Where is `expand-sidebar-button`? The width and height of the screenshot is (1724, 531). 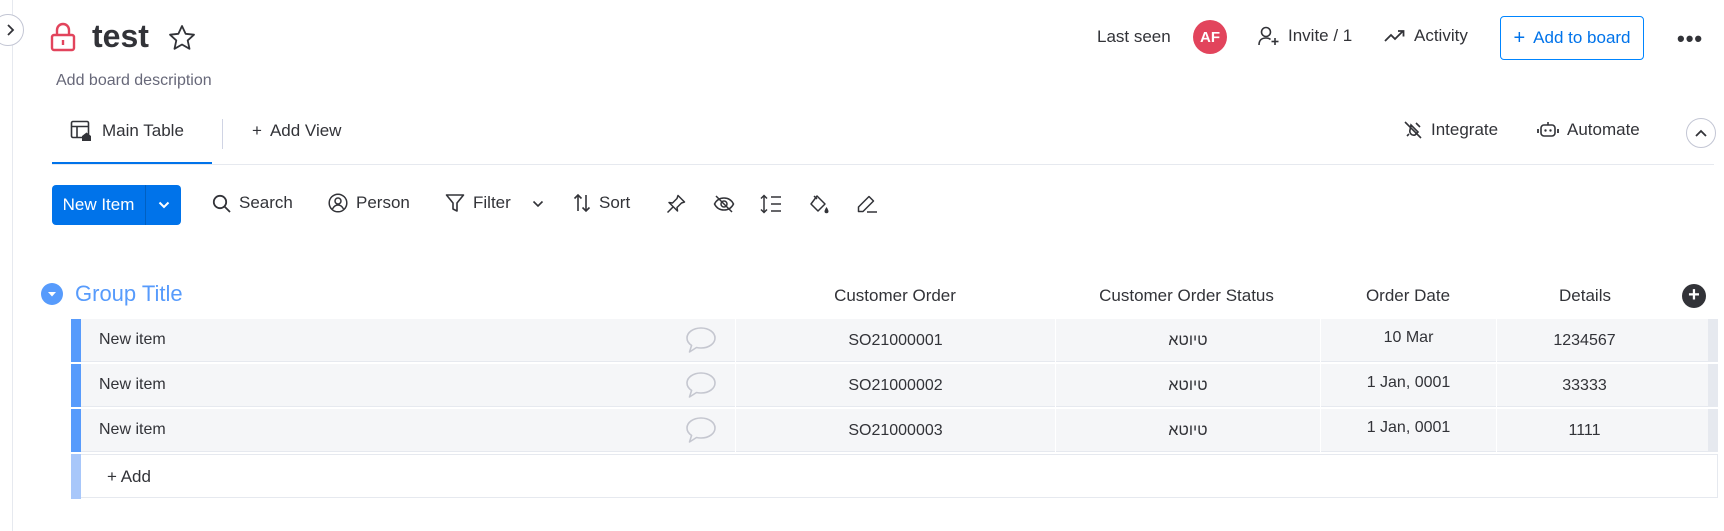 expand-sidebar-button is located at coordinates (12, 30).